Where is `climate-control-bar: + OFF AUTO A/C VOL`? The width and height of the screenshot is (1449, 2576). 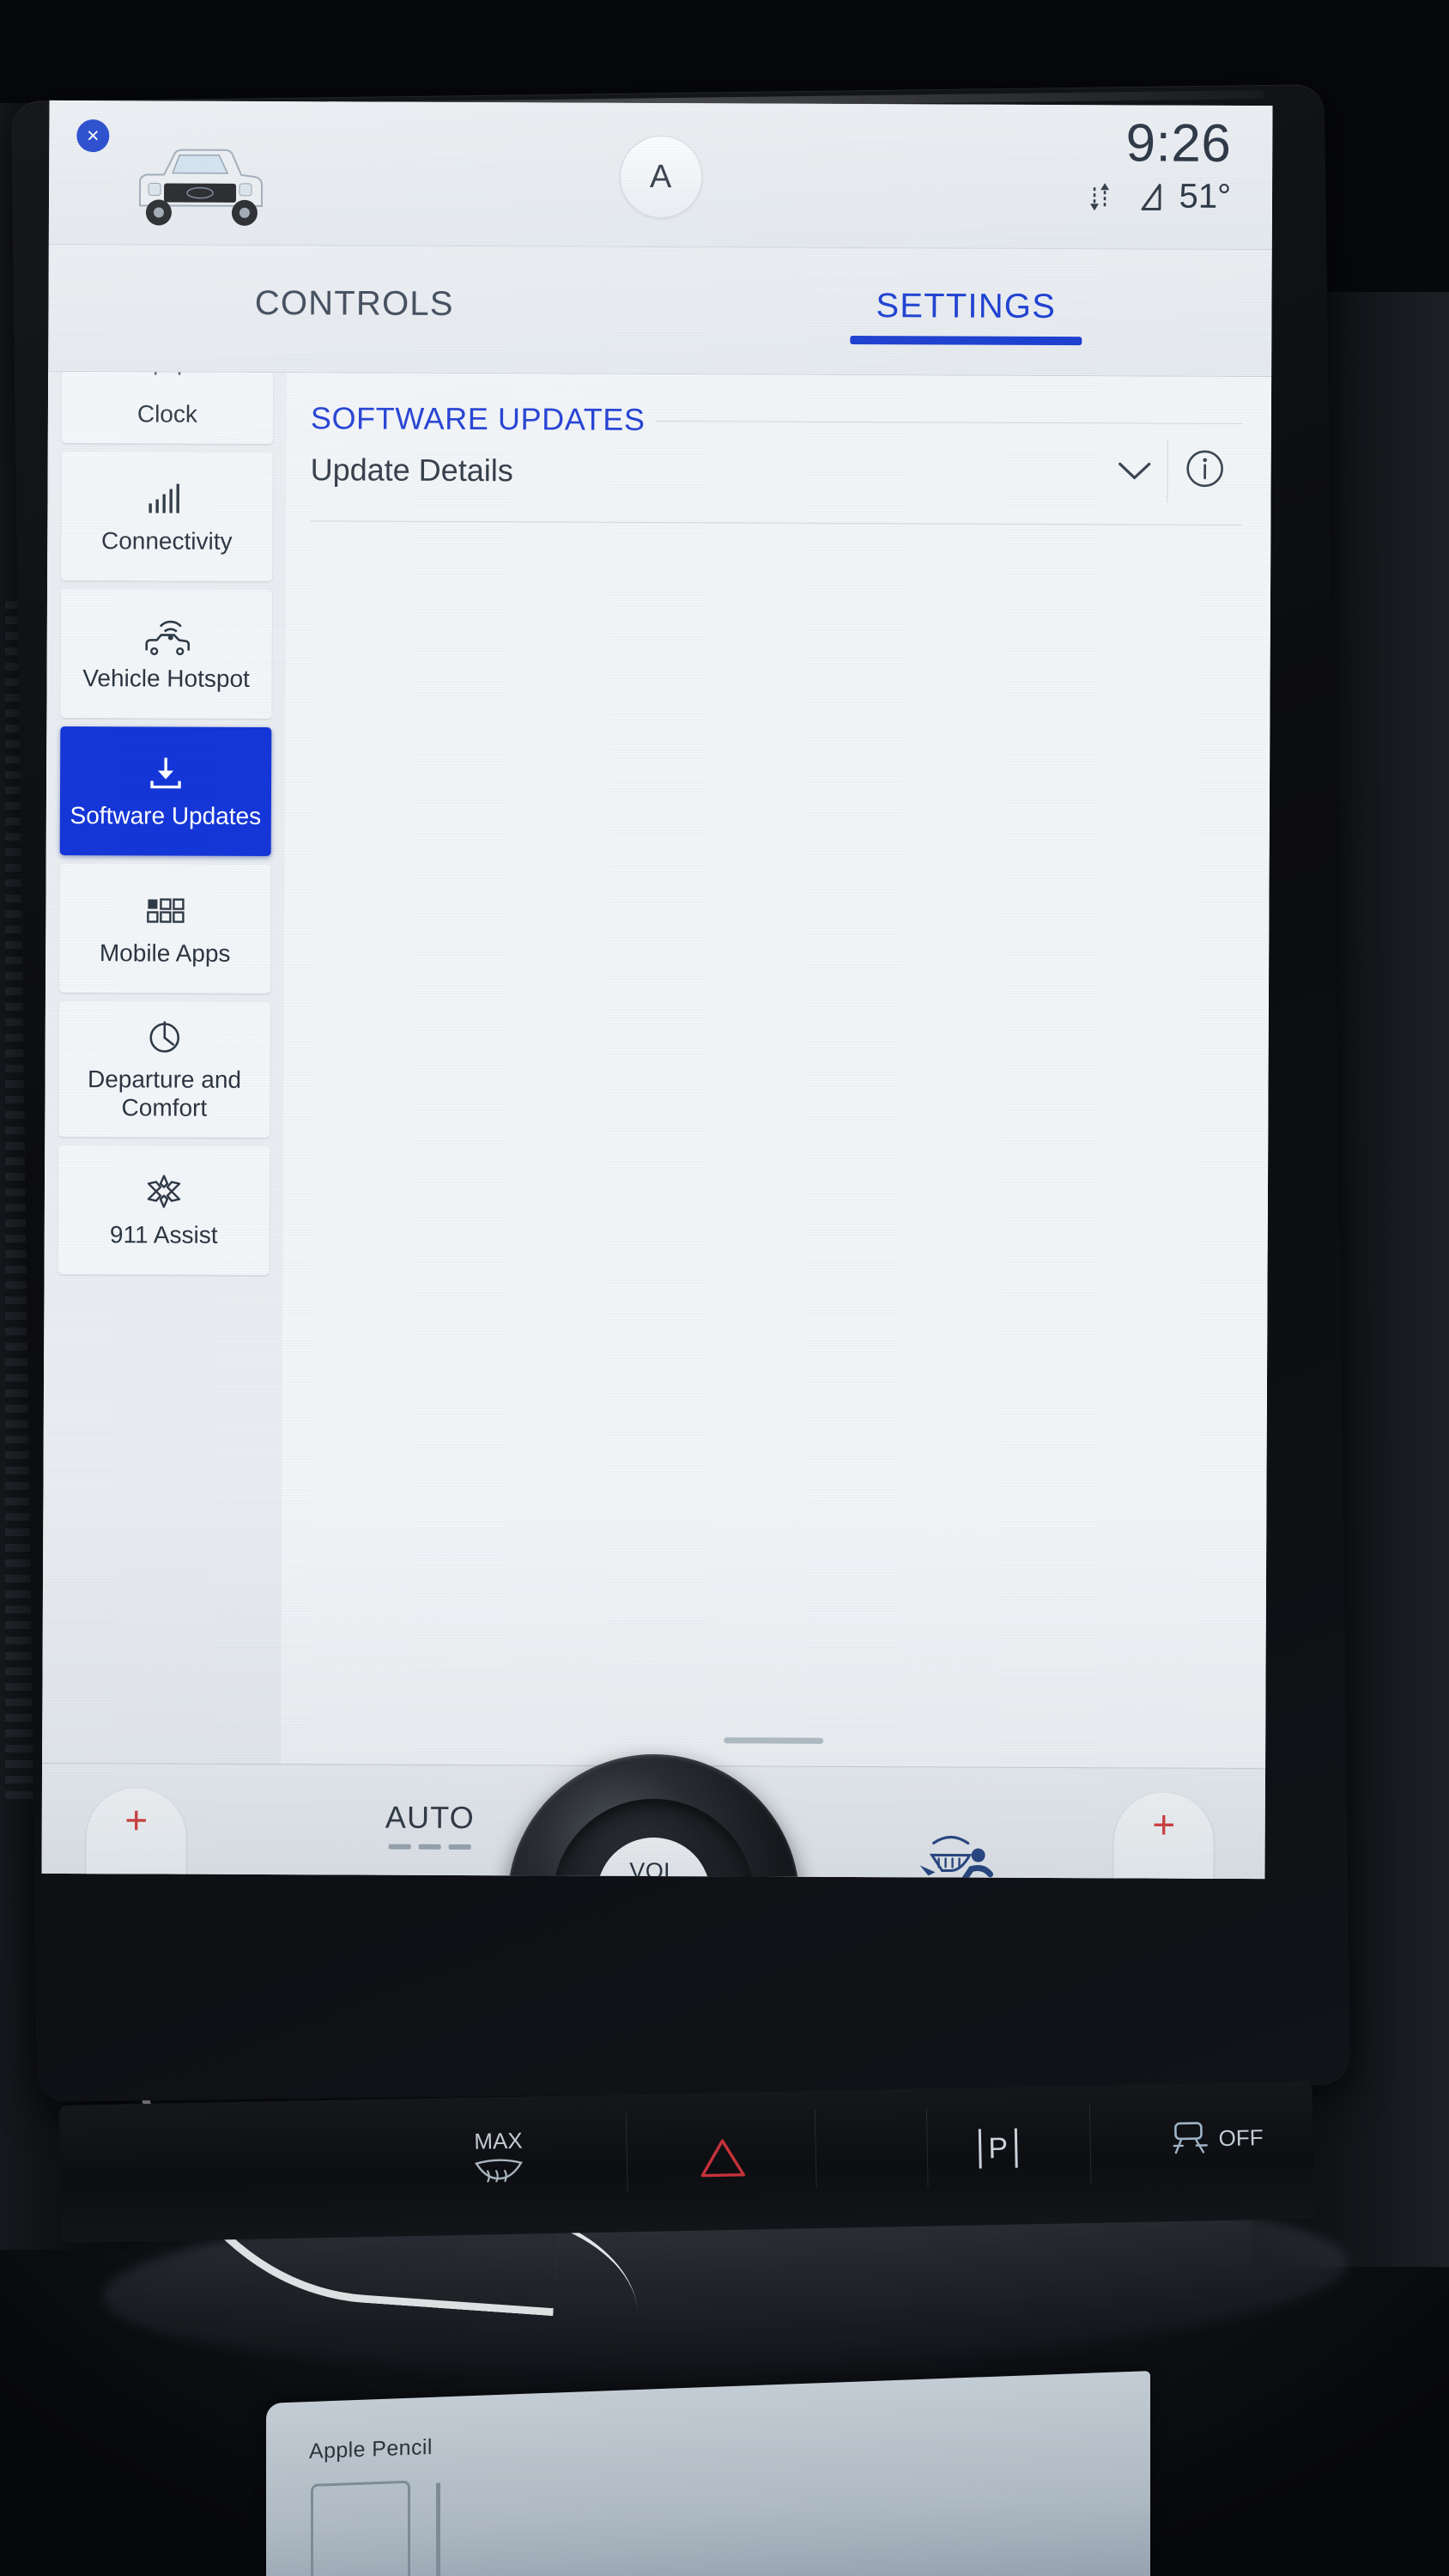
climate-control-bar: + OFF AUTO A/C VOL is located at coordinates (653, 1816).